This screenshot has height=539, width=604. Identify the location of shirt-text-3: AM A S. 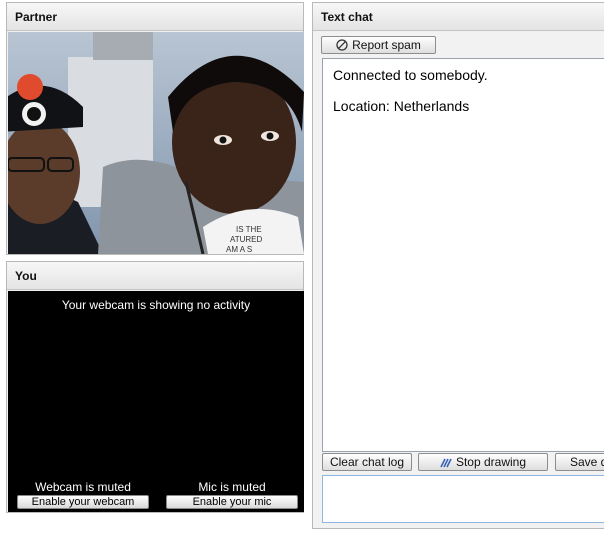
(239, 249).